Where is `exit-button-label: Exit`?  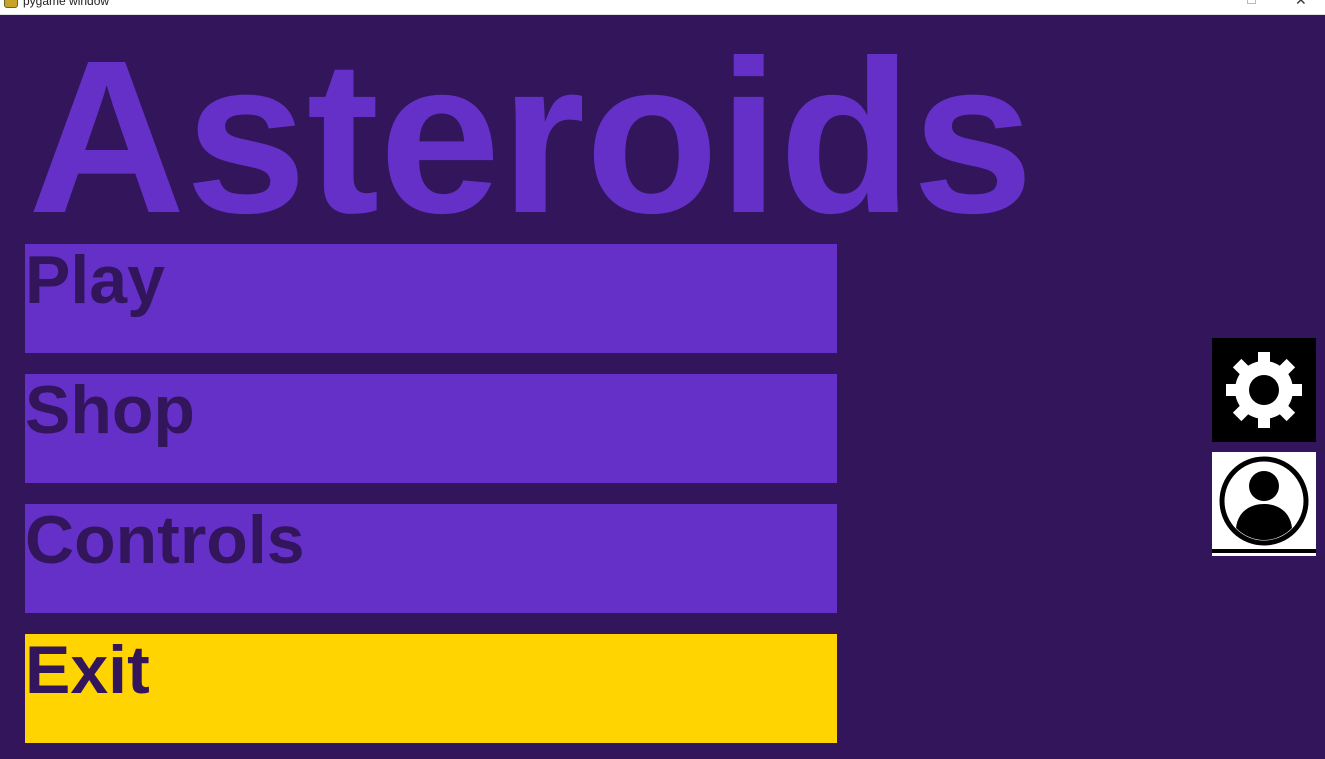 exit-button-label: Exit is located at coordinates (87, 670).